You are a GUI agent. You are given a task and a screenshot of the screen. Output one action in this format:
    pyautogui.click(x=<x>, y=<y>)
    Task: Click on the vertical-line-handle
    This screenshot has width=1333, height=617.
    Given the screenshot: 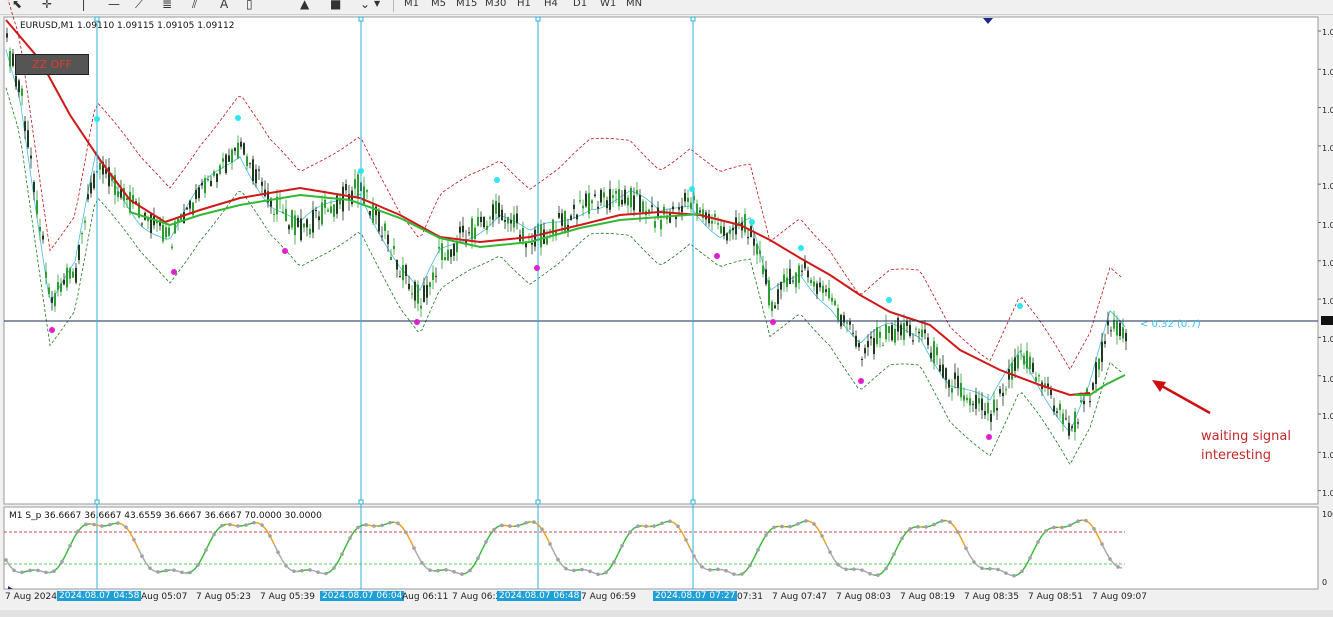 What is the action you would take?
    pyautogui.click(x=361, y=19)
    